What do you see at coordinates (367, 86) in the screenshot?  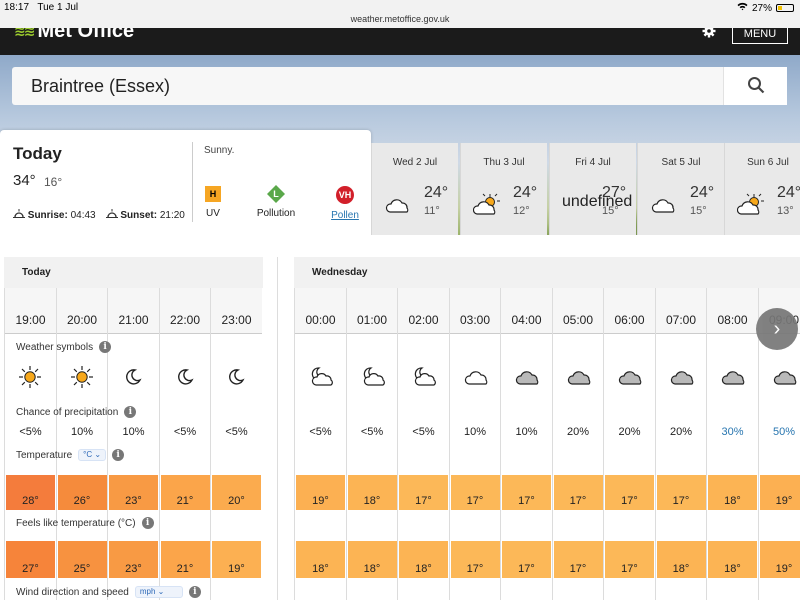 I see `location-search-input` at bounding box center [367, 86].